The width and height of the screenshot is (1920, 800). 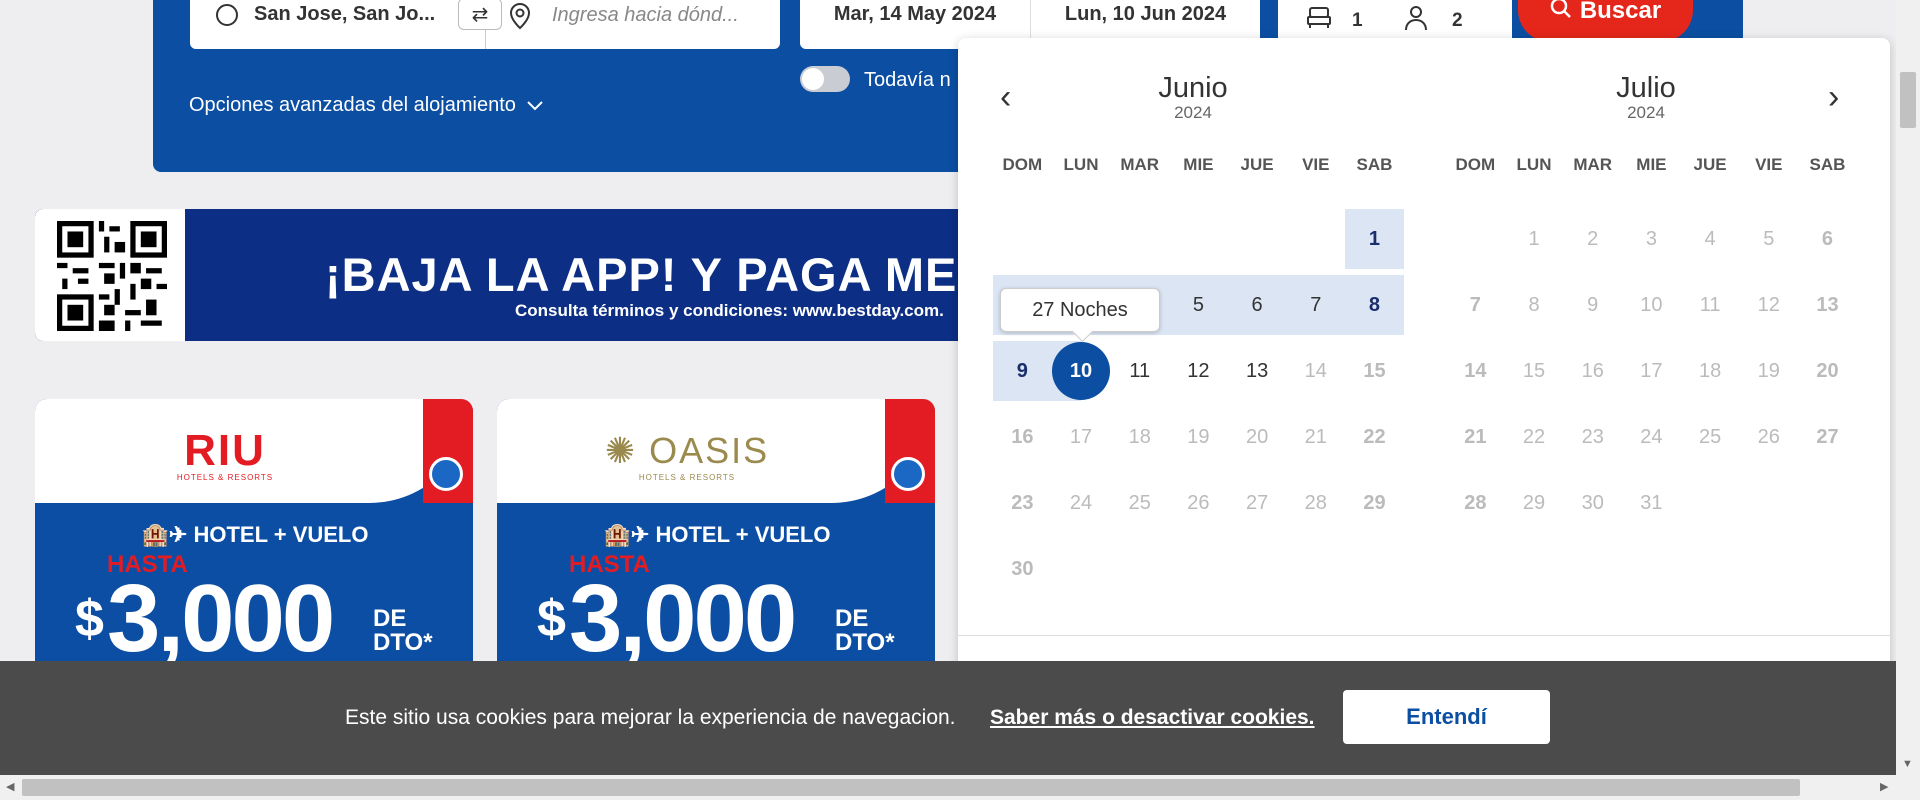 I want to click on banner-title: ¡BAJA LA APP! Y PAGA ME, so click(x=641, y=274).